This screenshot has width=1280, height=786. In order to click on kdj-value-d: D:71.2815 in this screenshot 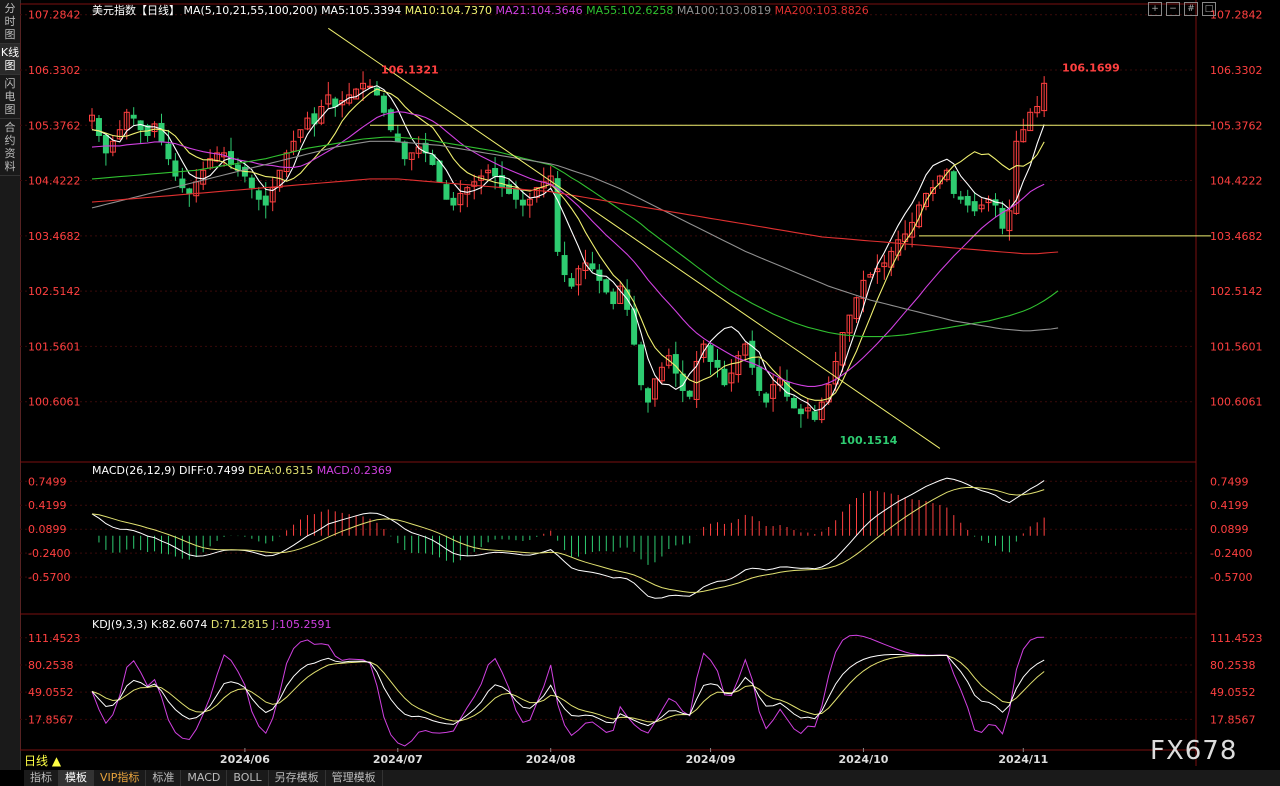, I will do `click(241, 624)`.